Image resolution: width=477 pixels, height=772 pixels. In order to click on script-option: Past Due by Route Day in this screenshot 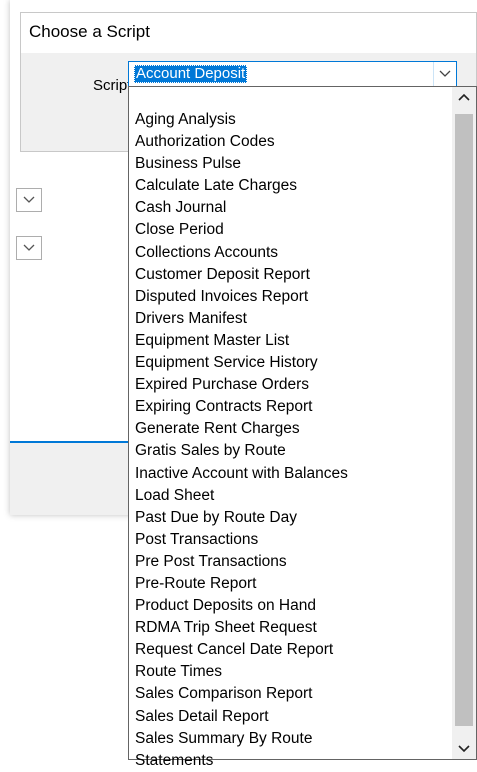, I will do `click(240, 518)`.